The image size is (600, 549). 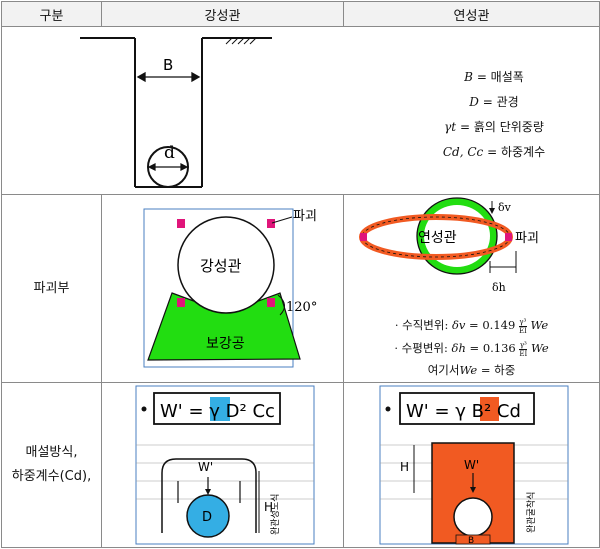 I want to click on flexible-failure-diagram: 연성관 파괴 δv δh, so click(x=449, y=245).